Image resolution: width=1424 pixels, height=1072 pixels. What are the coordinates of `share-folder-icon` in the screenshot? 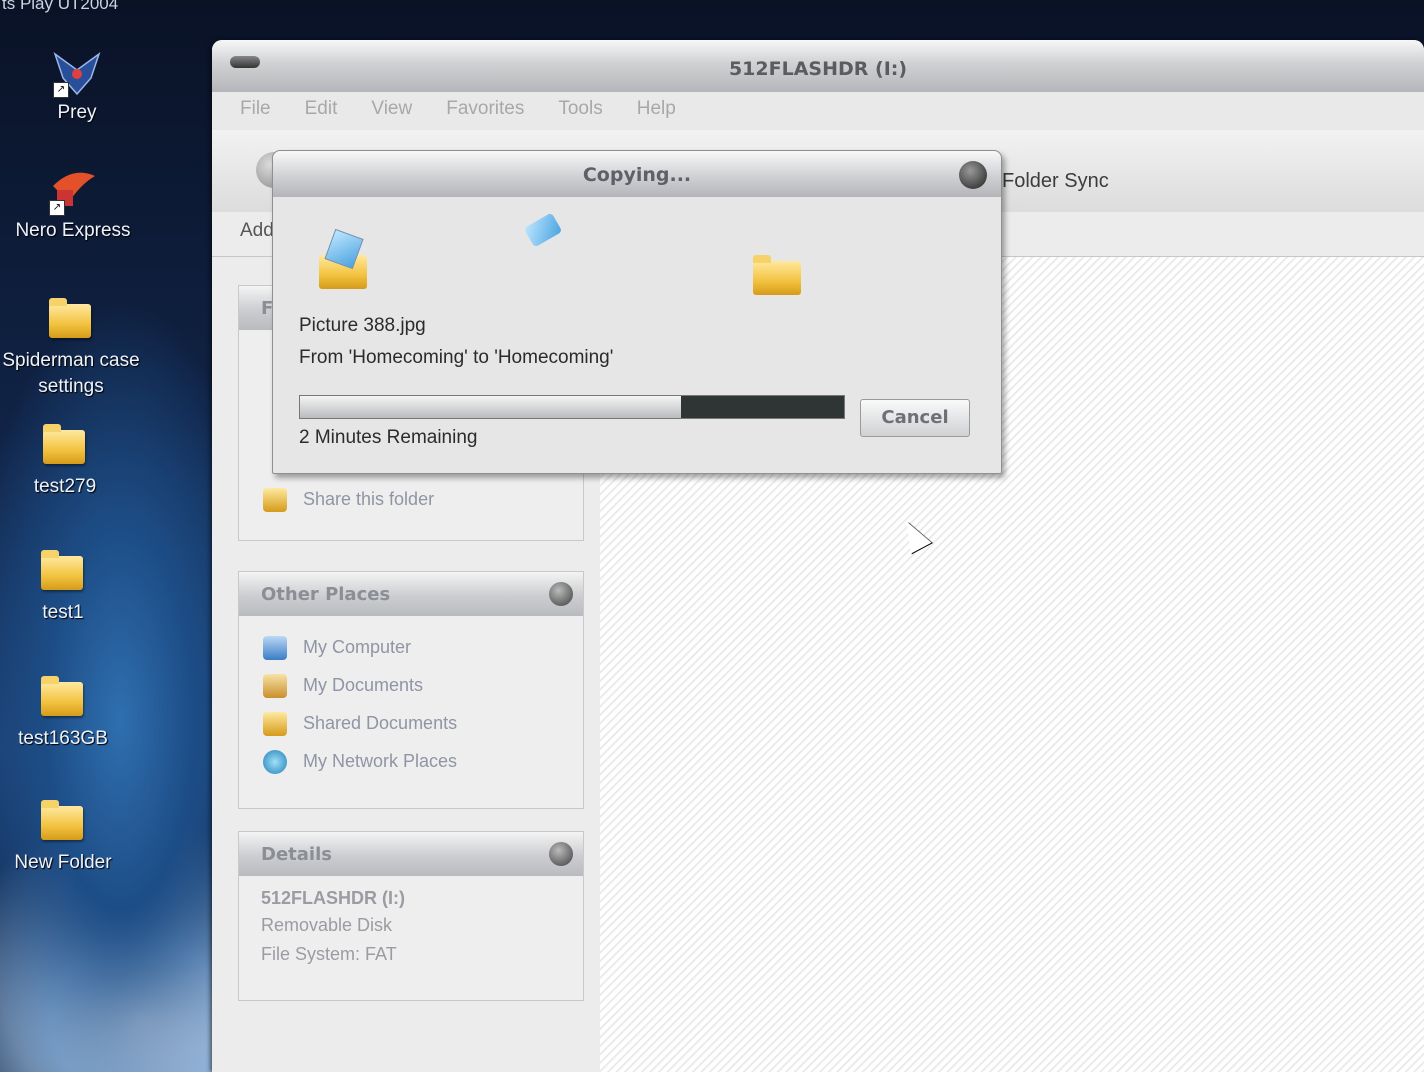 It's located at (275, 500).